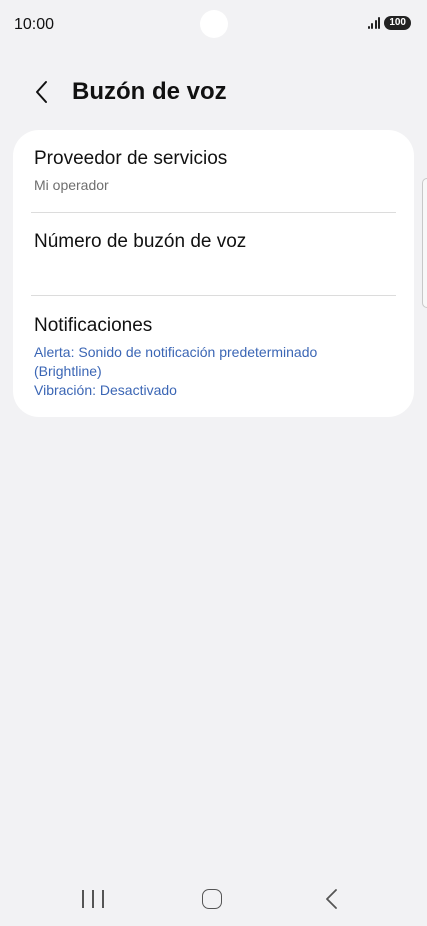 The width and height of the screenshot is (427, 926). What do you see at coordinates (71, 185) in the screenshot?
I see `provider-value: Mi operador` at bounding box center [71, 185].